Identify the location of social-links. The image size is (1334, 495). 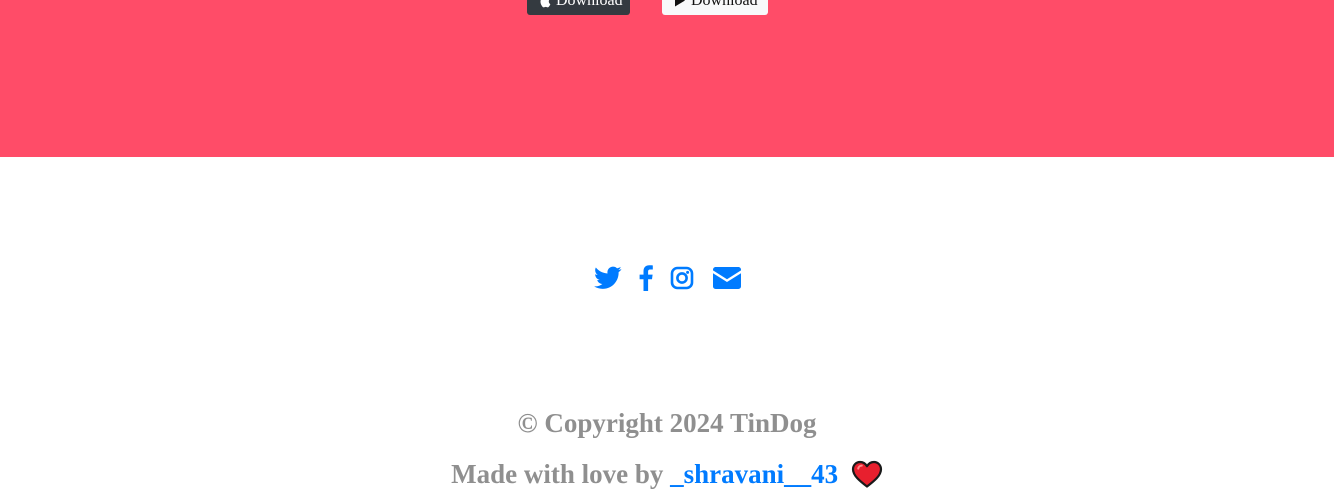
(667, 278).